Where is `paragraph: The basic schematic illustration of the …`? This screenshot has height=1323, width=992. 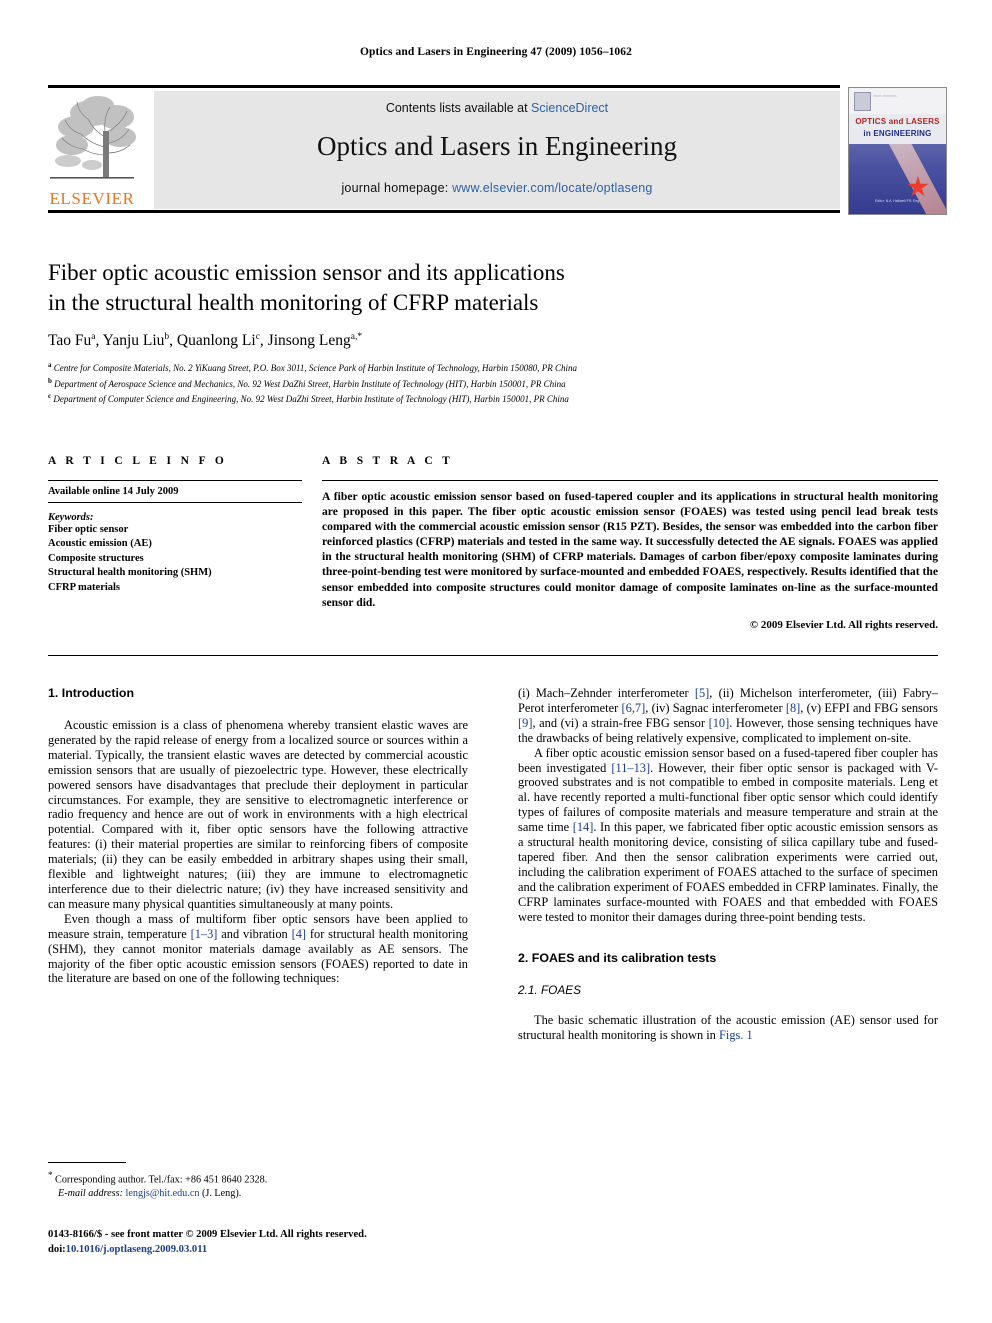 paragraph: The basic schematic illustration of the … is located at coordinates (728, 1028).